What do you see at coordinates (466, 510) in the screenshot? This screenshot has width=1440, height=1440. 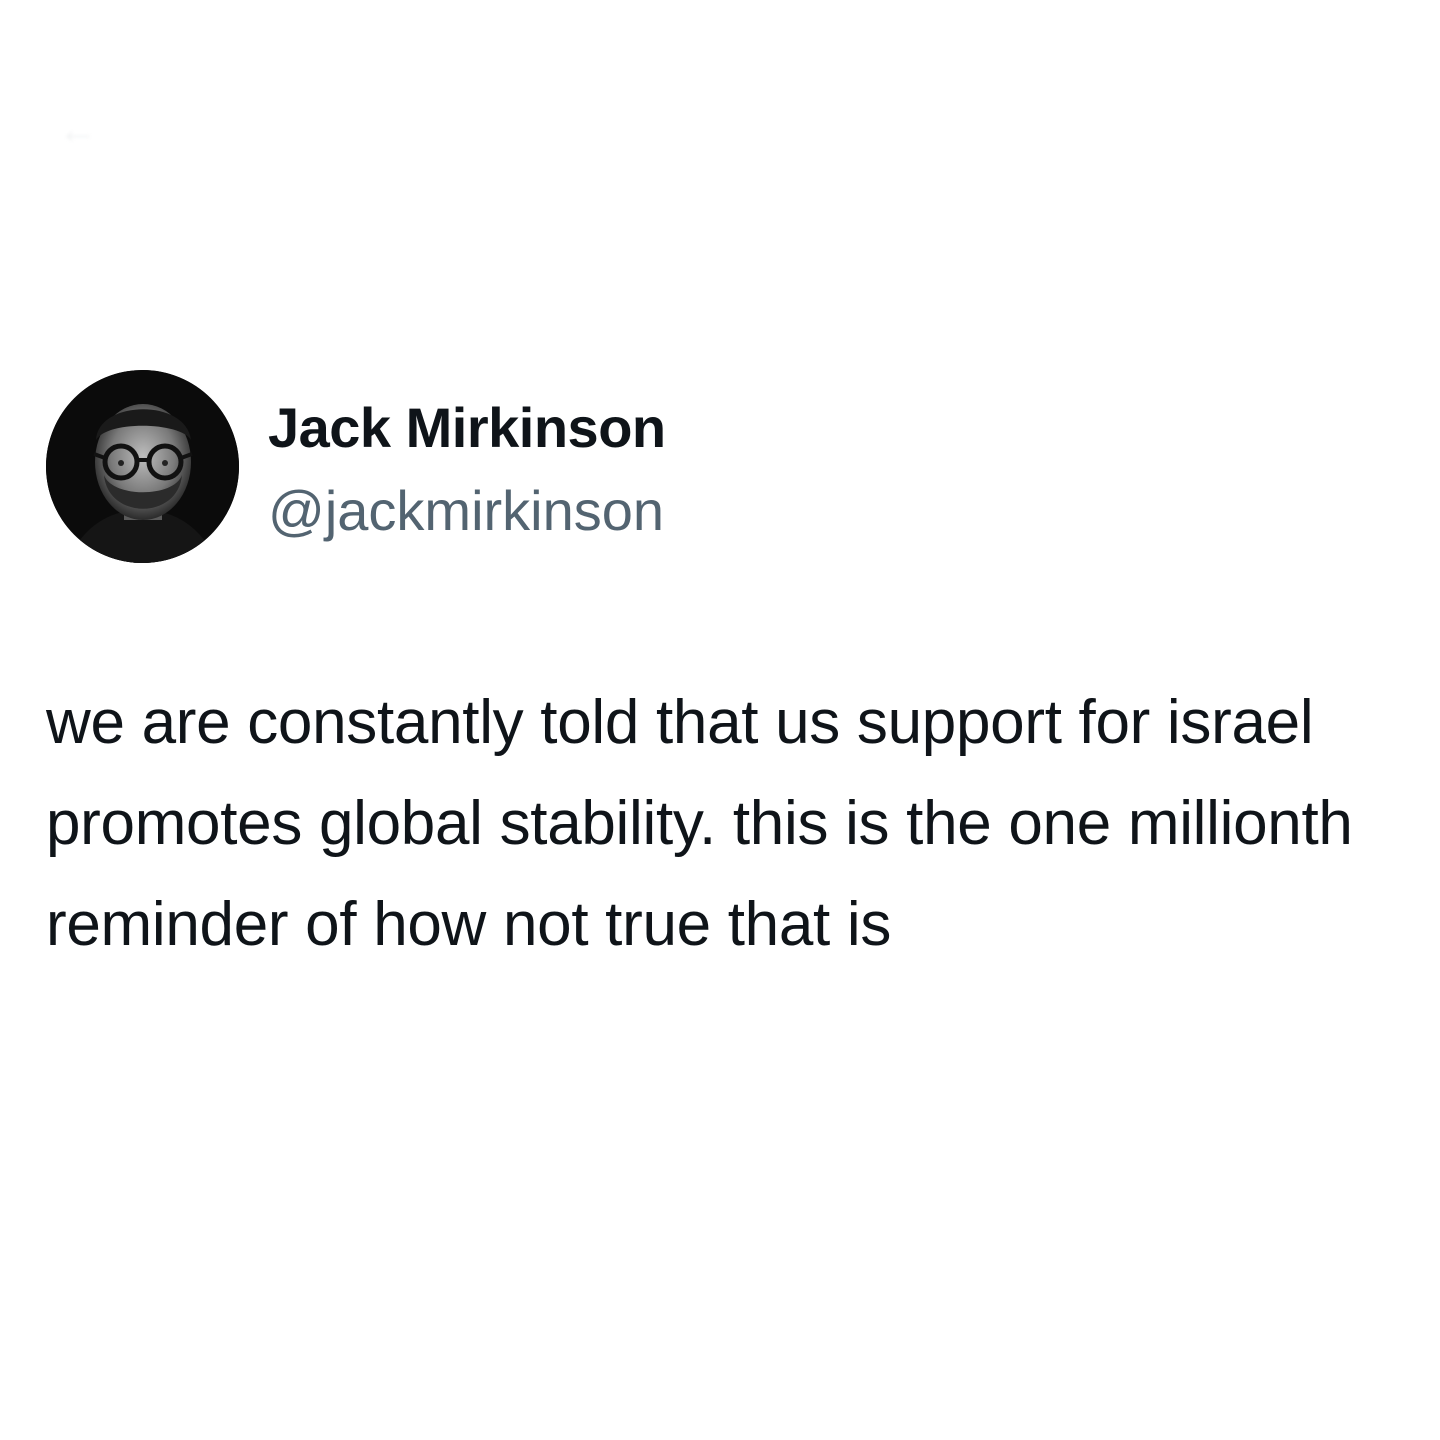 I see `username-handle: @jackmirkinson` at bounding box center [466, 510].